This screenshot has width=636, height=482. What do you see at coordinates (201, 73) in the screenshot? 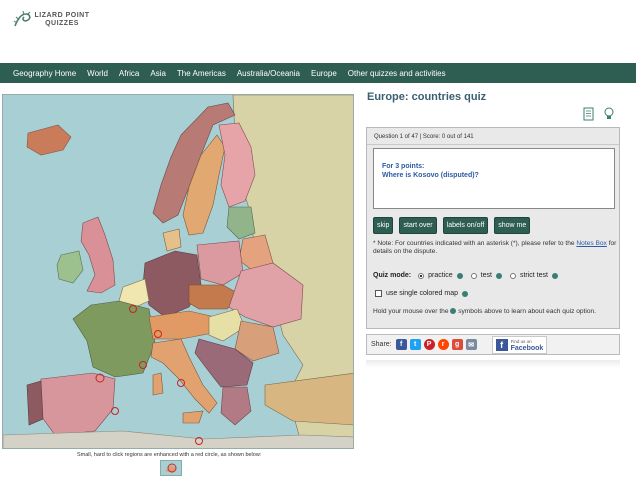
I see `nav-americas: The Americas` at bounding box center [201, 73].